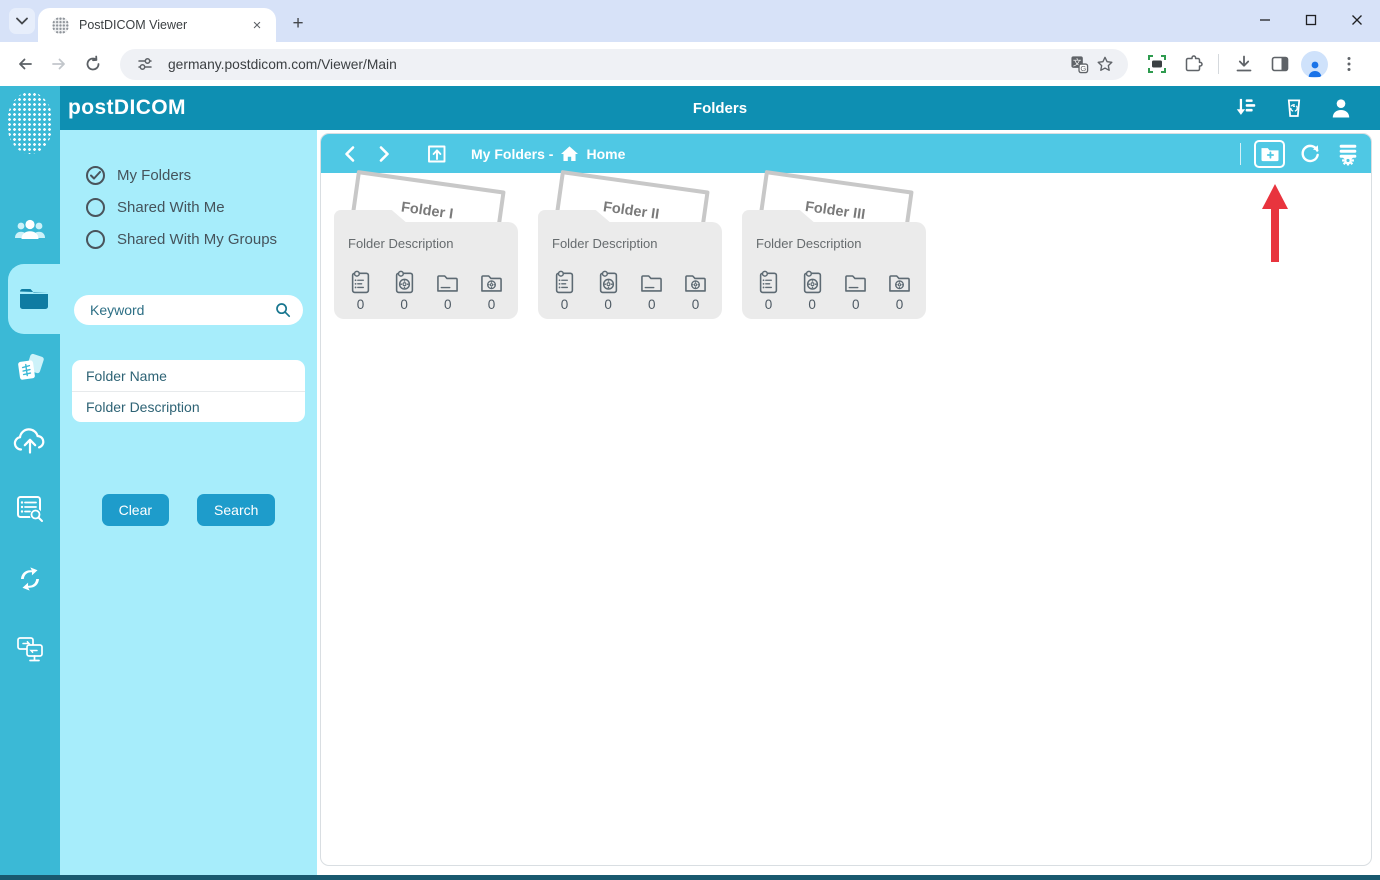  Describe the element at coordinates (201, 207) in the screenshot. I see `radio-shared-with-me: Shared With Me` at that location.